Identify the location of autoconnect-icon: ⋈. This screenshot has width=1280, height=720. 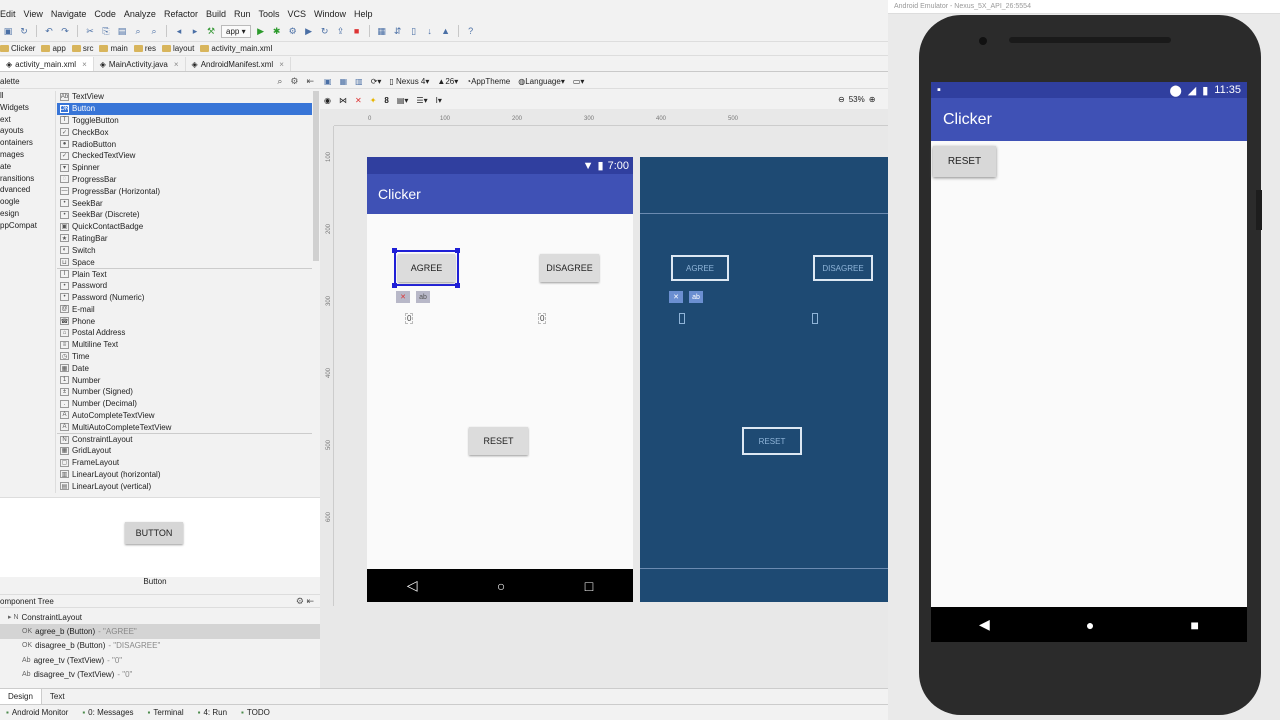
(343, 100).